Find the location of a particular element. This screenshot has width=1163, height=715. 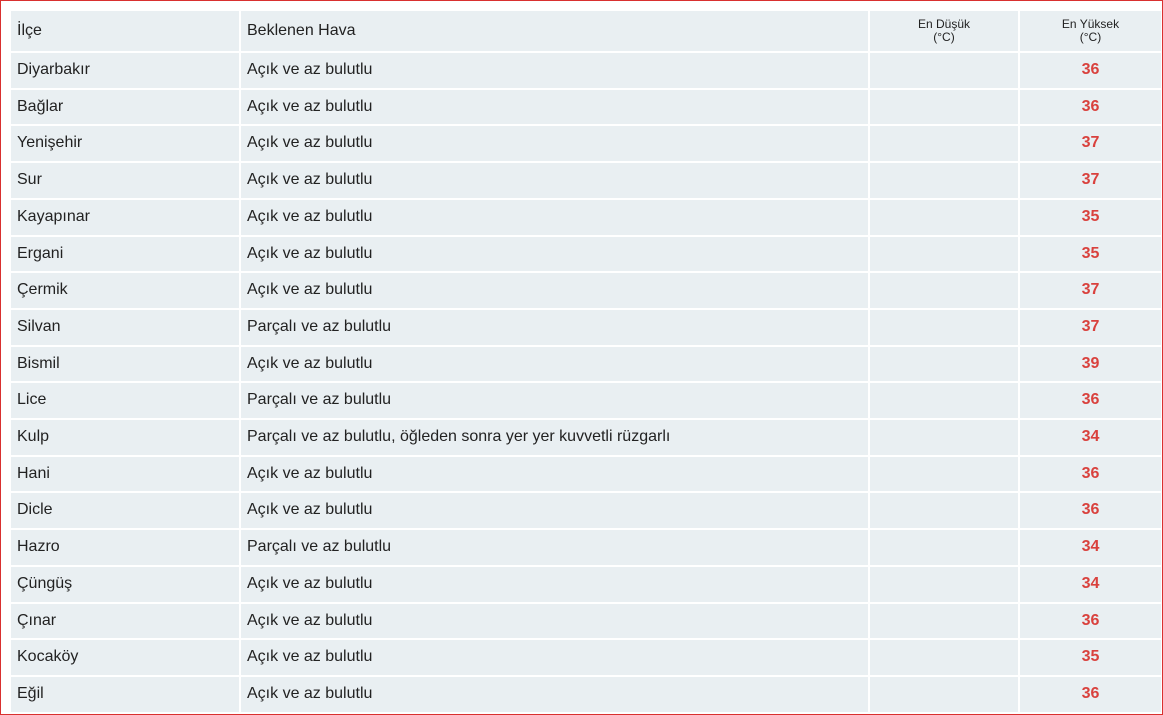

district-cell: Bağlar is located at coordinates (125, 107).